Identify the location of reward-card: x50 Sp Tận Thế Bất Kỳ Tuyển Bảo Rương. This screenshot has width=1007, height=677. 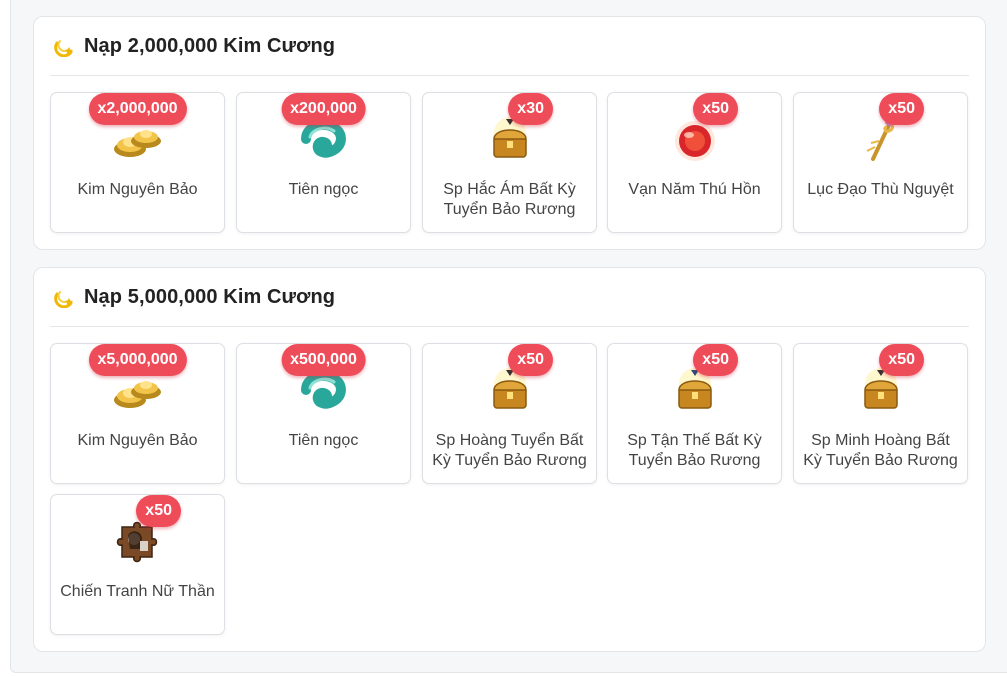
(694, 413).